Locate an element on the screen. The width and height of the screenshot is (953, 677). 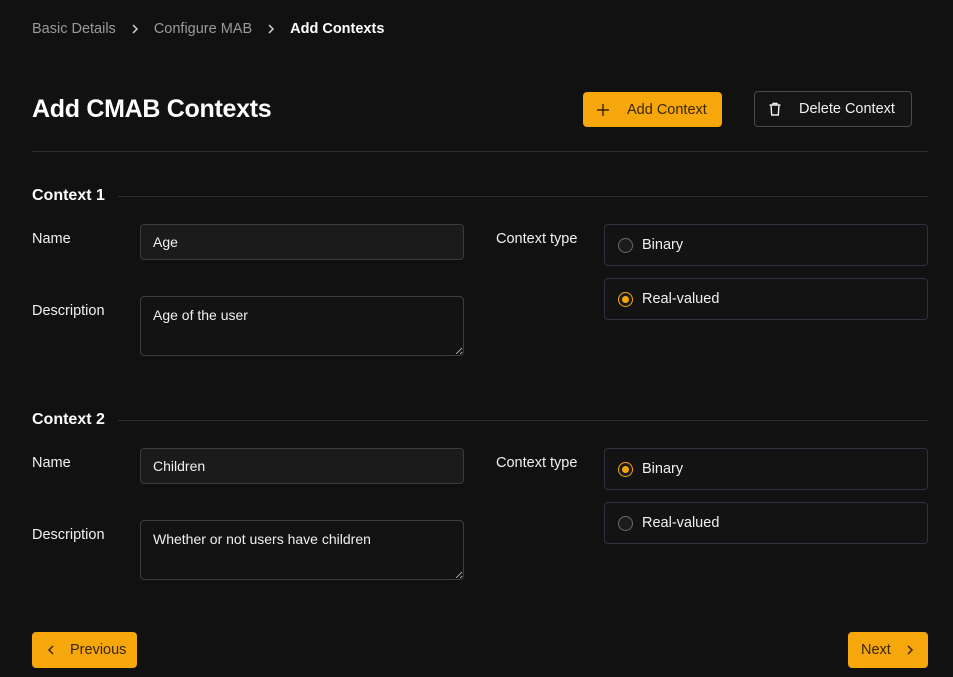
delete-context-button: Delete Context is located at coordinates (833, 109).